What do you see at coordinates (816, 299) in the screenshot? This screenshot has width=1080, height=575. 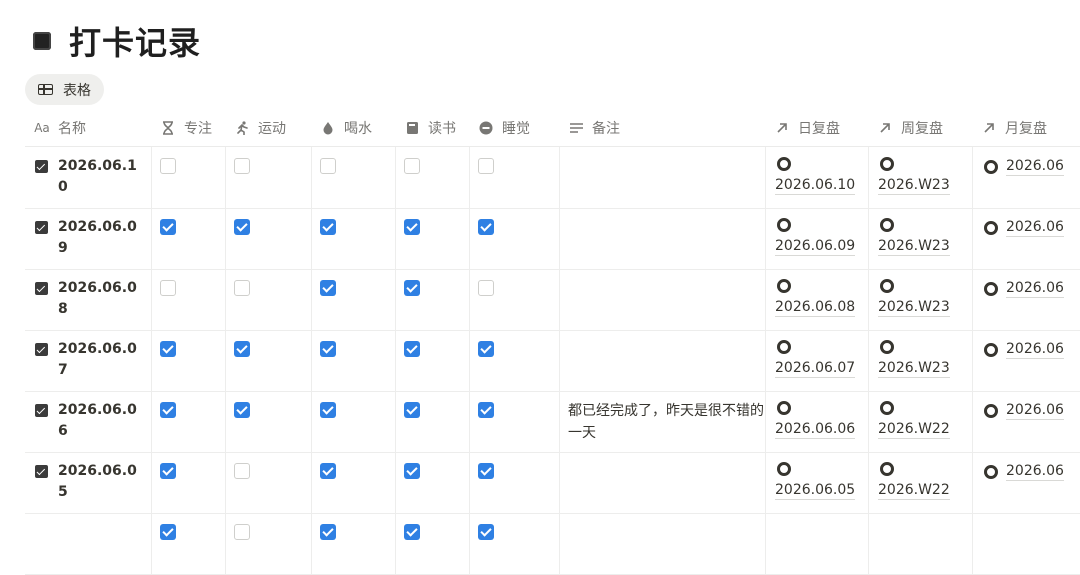 I see `cell-day-review: 2026.06.08` at bounding box center [816, 299].